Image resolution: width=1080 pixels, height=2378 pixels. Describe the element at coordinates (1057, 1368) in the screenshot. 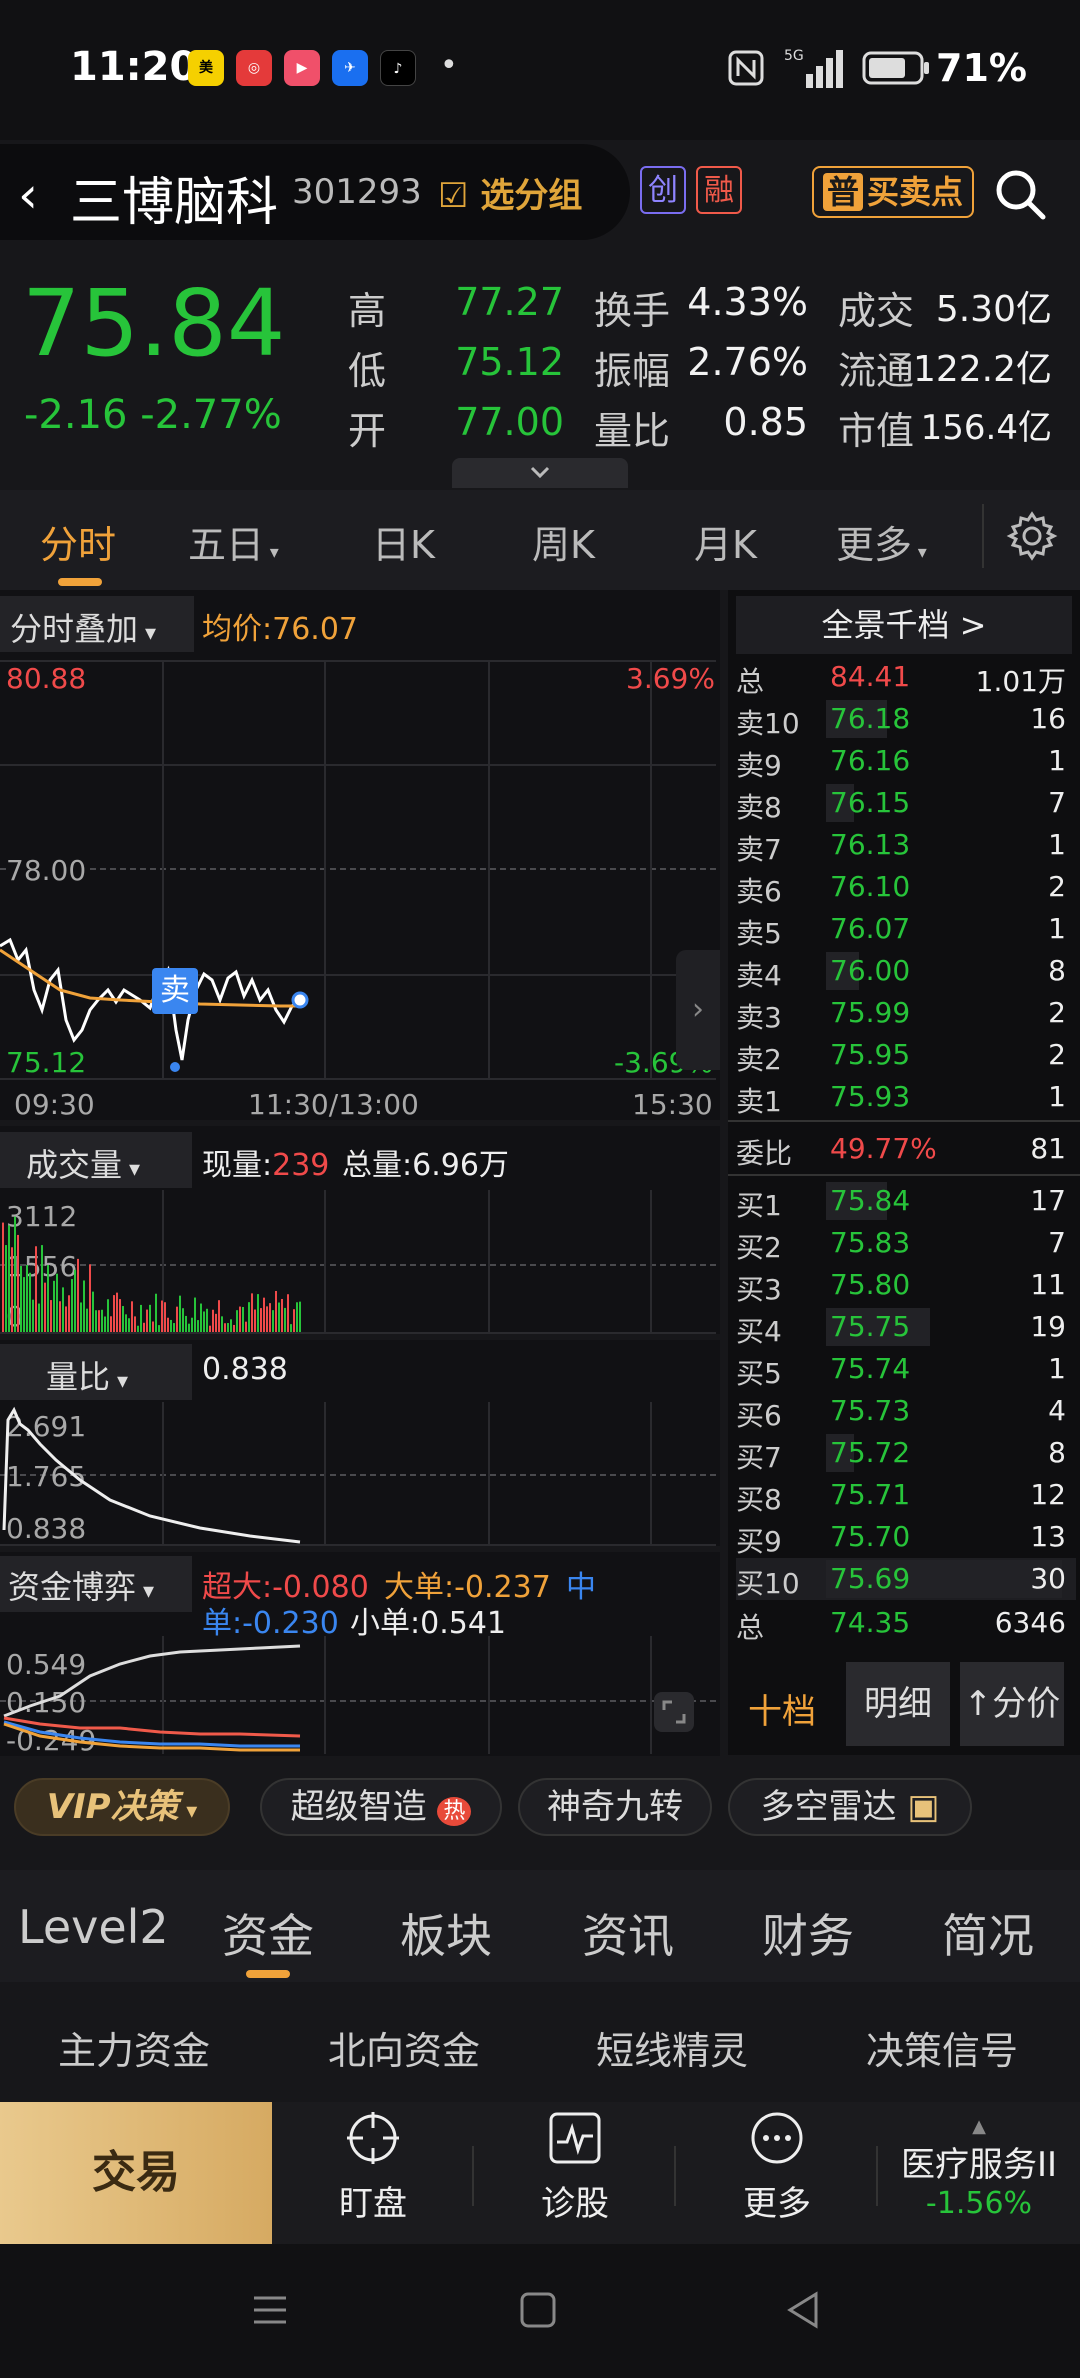

I see `orderbook-volume: 1` at that location.